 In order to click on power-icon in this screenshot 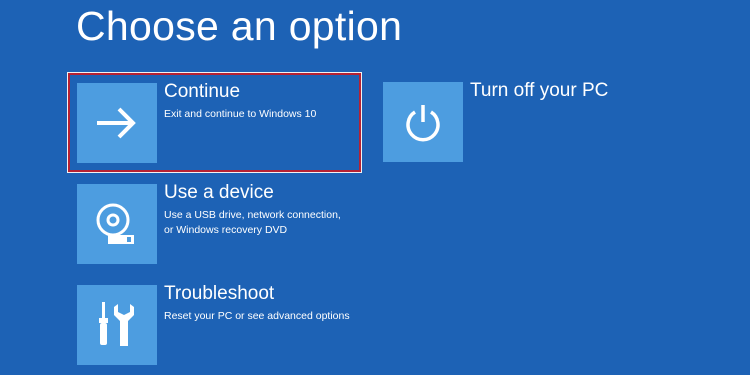, I will do `click(423, 123)`.